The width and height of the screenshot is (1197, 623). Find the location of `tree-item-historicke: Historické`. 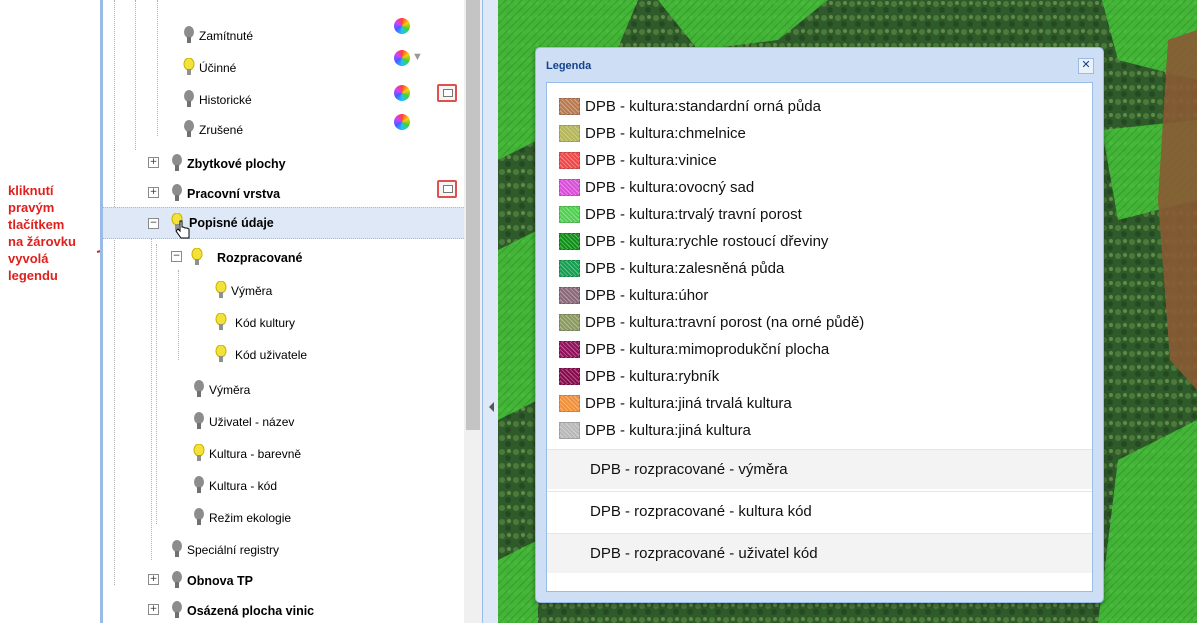

tree-item-historicke: Historické is located at coordinates (217, 100).